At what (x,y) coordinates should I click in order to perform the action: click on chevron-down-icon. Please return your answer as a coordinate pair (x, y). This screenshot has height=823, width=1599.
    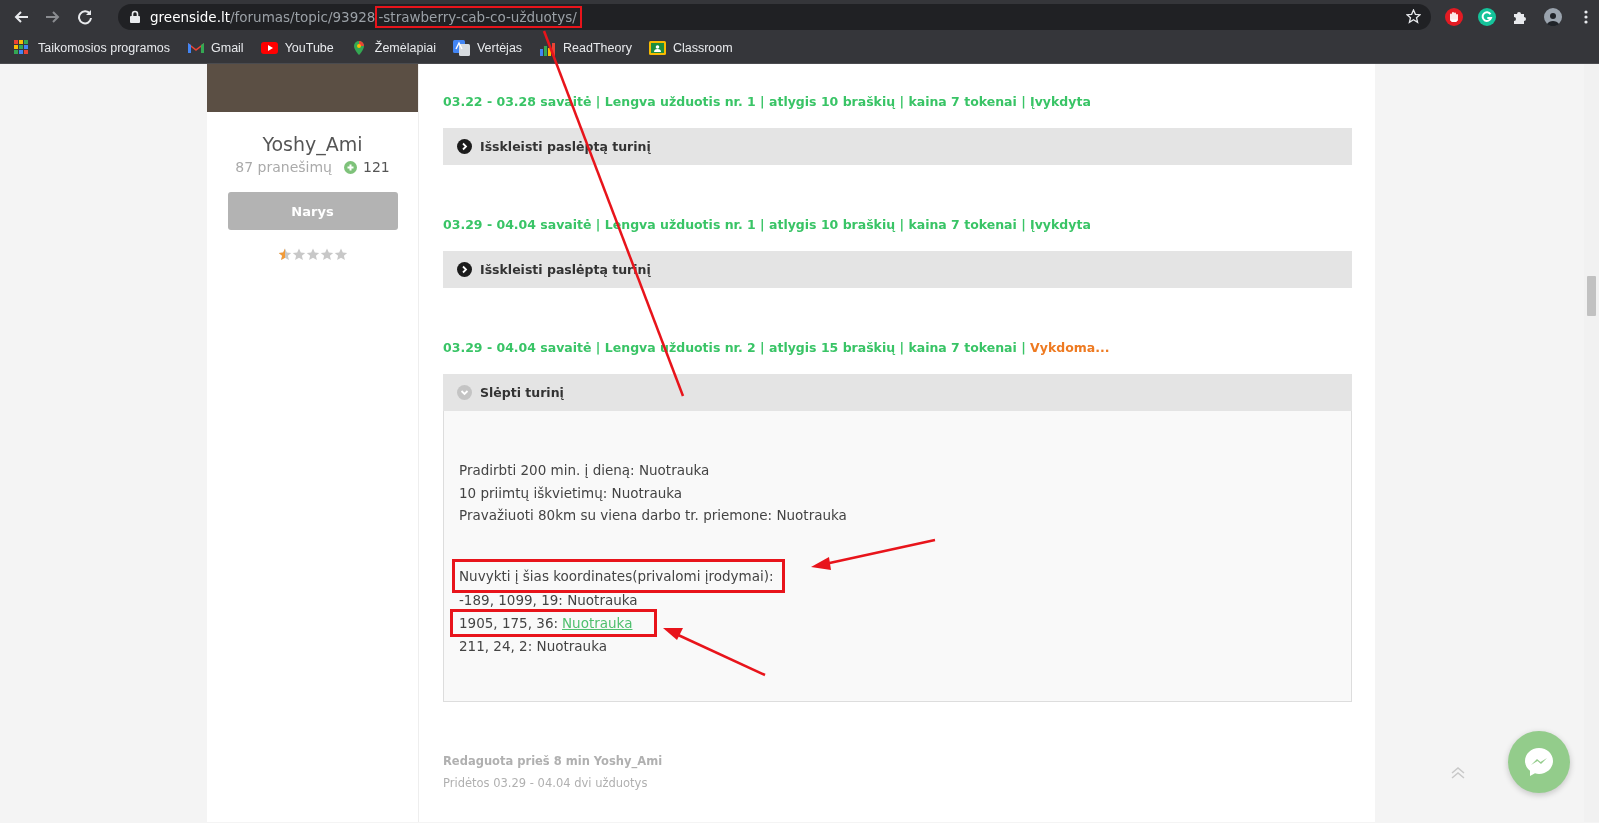
    Looking at the image, I should click on (464, 392).